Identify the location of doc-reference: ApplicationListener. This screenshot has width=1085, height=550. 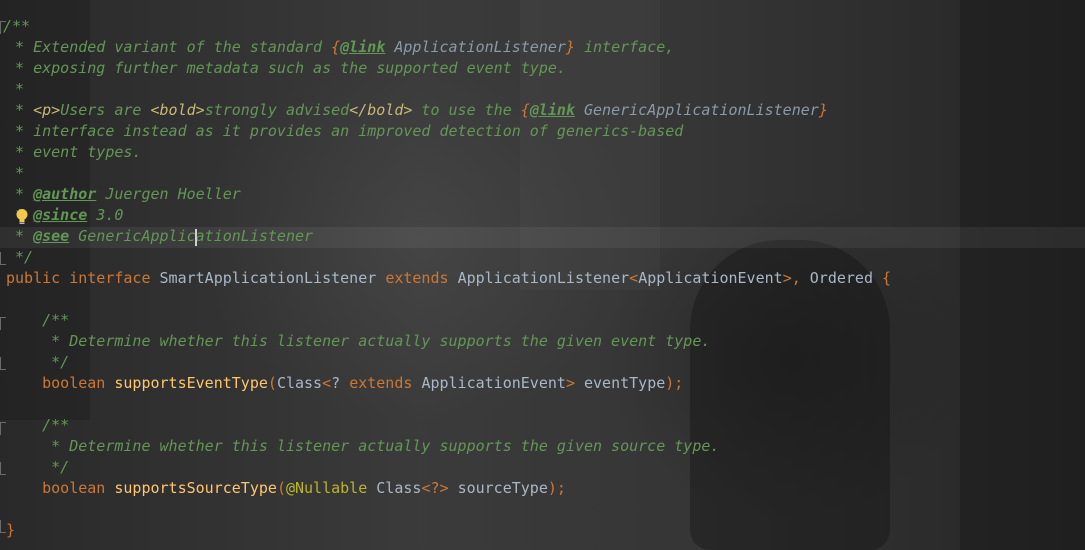
(475, 47).